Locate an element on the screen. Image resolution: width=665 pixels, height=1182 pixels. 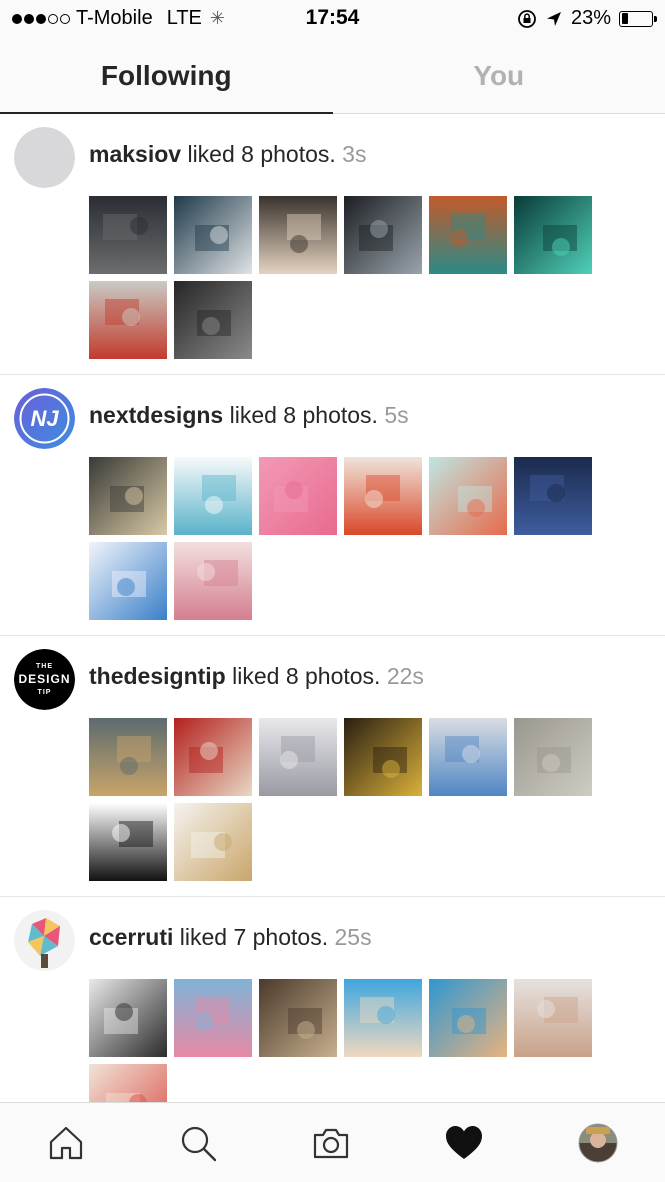
chalkboard-typography-photo is located at coordinates (213, 235).